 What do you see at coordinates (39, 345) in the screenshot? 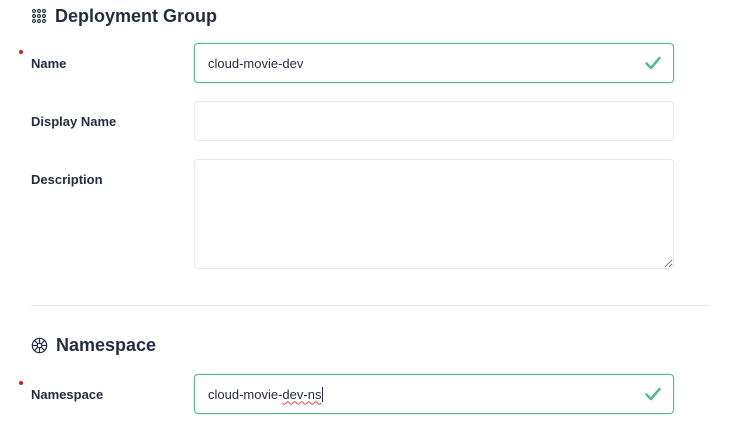
I see `namespace-icon` at bounding box center [39, 345].